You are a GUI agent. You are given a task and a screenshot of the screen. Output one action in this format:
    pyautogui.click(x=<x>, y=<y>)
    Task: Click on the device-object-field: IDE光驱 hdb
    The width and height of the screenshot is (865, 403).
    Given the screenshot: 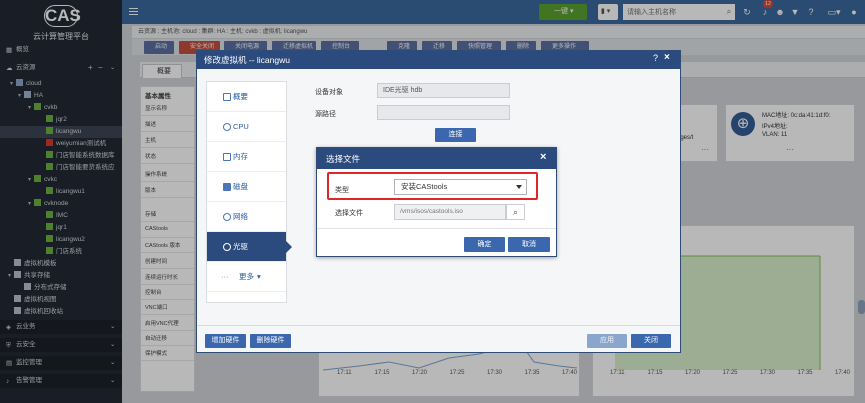 What is the action you would take?
    pyautogui.click(x=443, y=90)
    